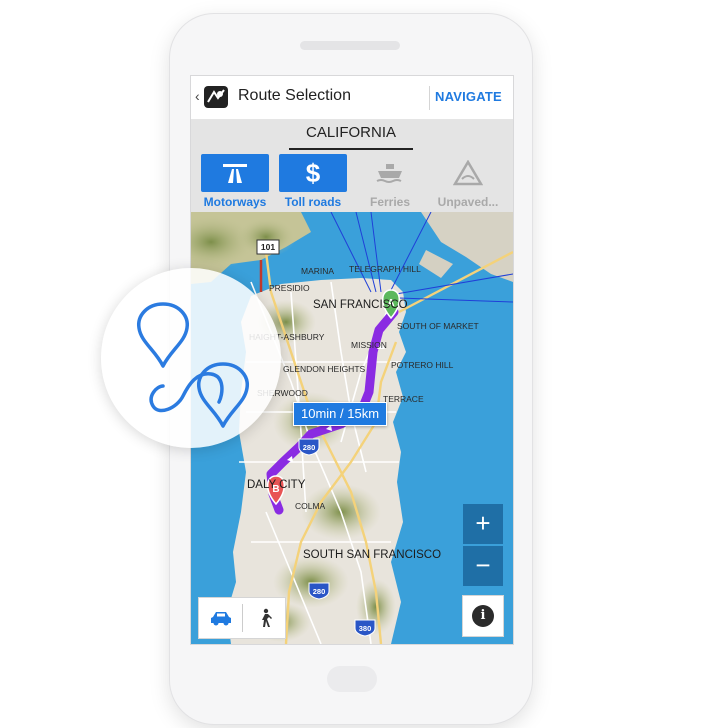  I want to click on zoom-out-button: −, so click(483, 566).